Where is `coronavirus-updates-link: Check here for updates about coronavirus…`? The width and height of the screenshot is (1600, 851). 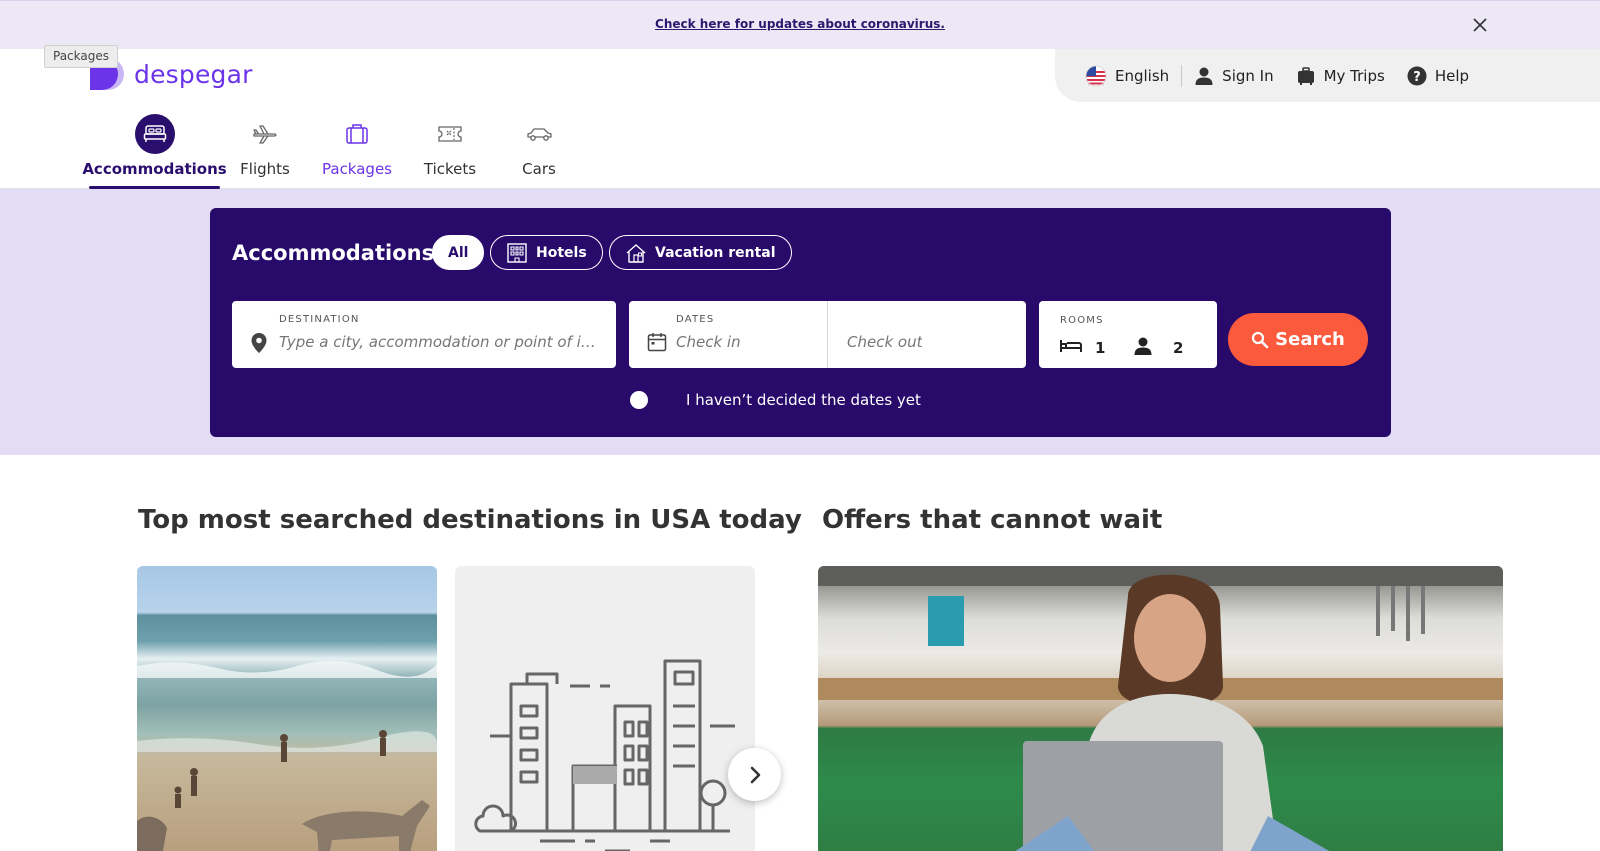 coronavirus-updates-link: Check here for updates about coronavirus… is located at coordinates (800, 24).